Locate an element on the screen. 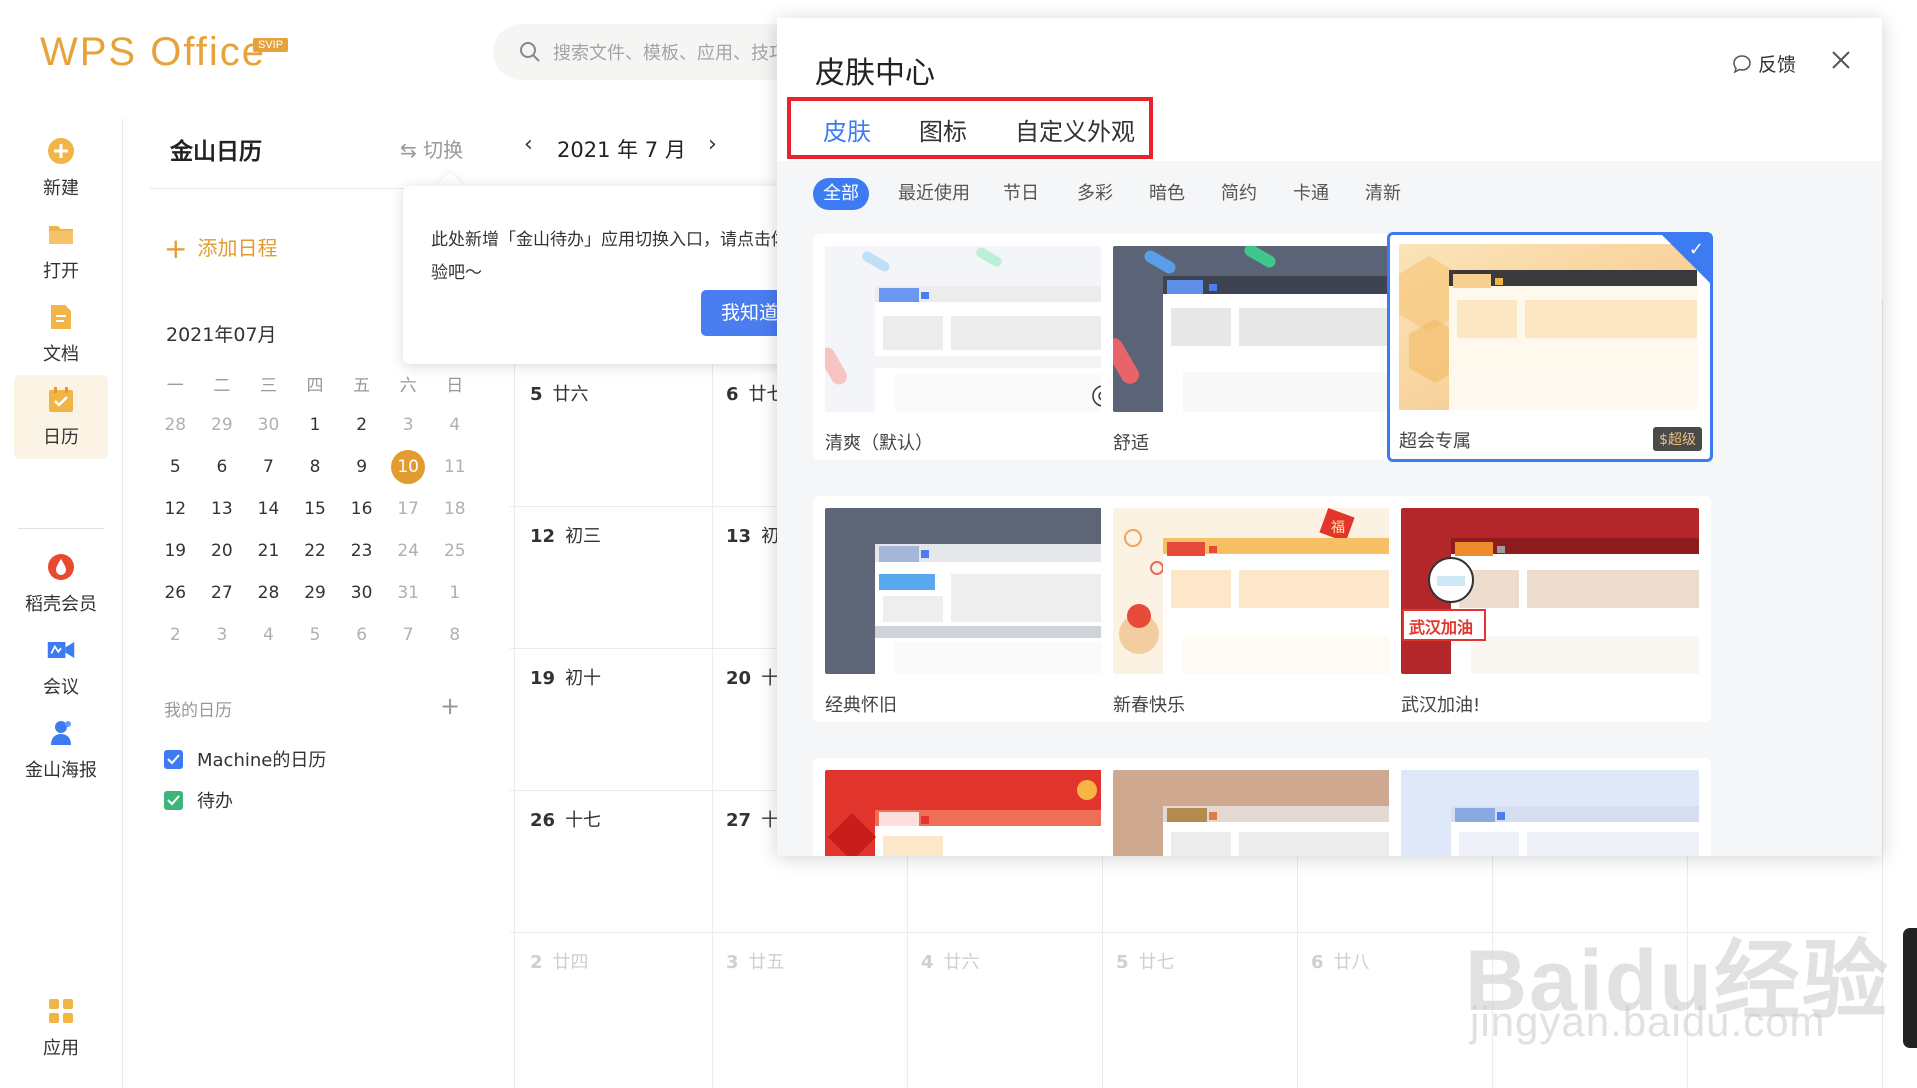 The width and height of the screenshot is (1917, 1088). day-cell: 6 廿七 is located at coordinates (755, 393).